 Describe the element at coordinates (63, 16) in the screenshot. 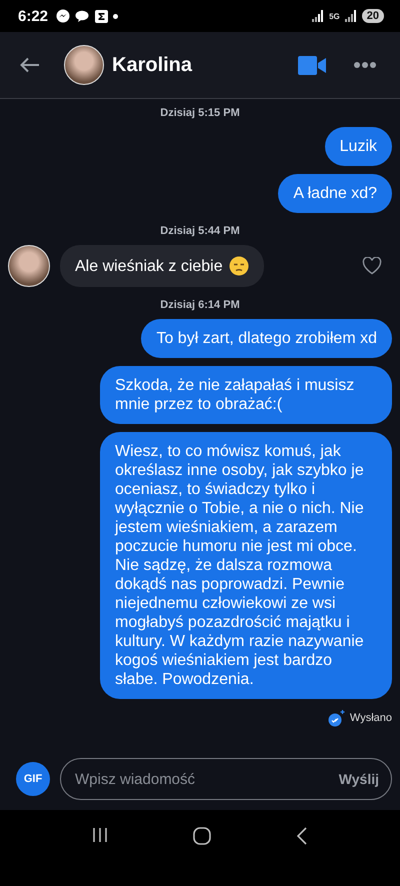

I see `messenger-icon` at that location.